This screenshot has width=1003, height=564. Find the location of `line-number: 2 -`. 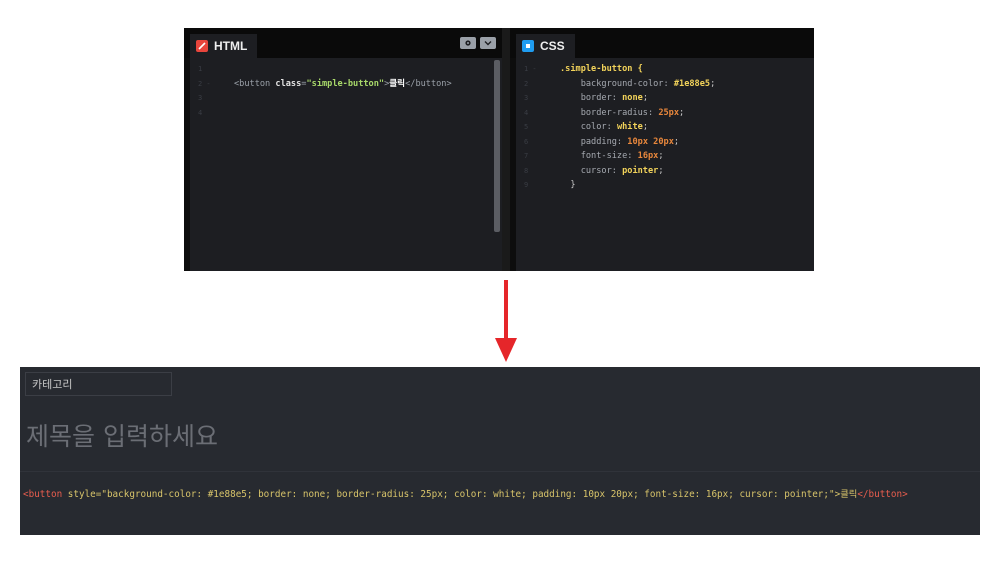

line-number: 2 - is located at coordinates (204, 83).